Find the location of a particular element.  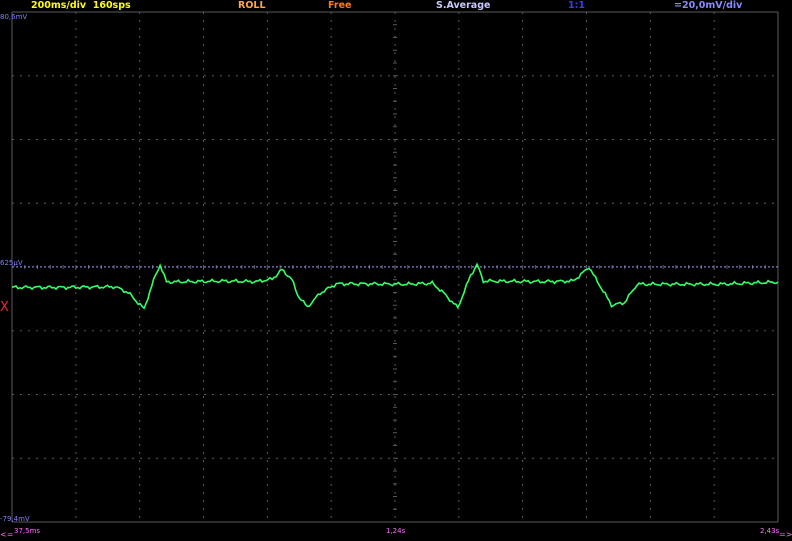

scroll-left-arrow: <= is located at coordinates (6, 535).